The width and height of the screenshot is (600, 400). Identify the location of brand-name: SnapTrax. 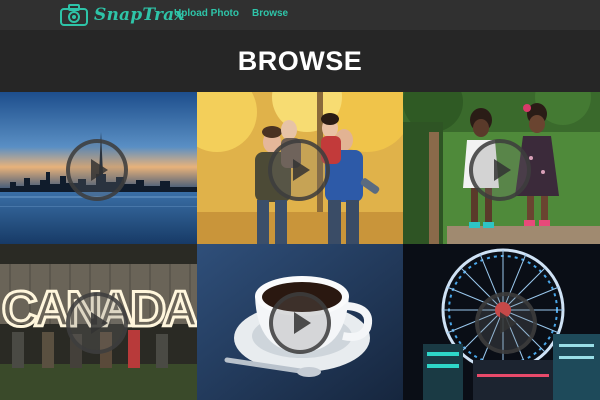
(139, 15).